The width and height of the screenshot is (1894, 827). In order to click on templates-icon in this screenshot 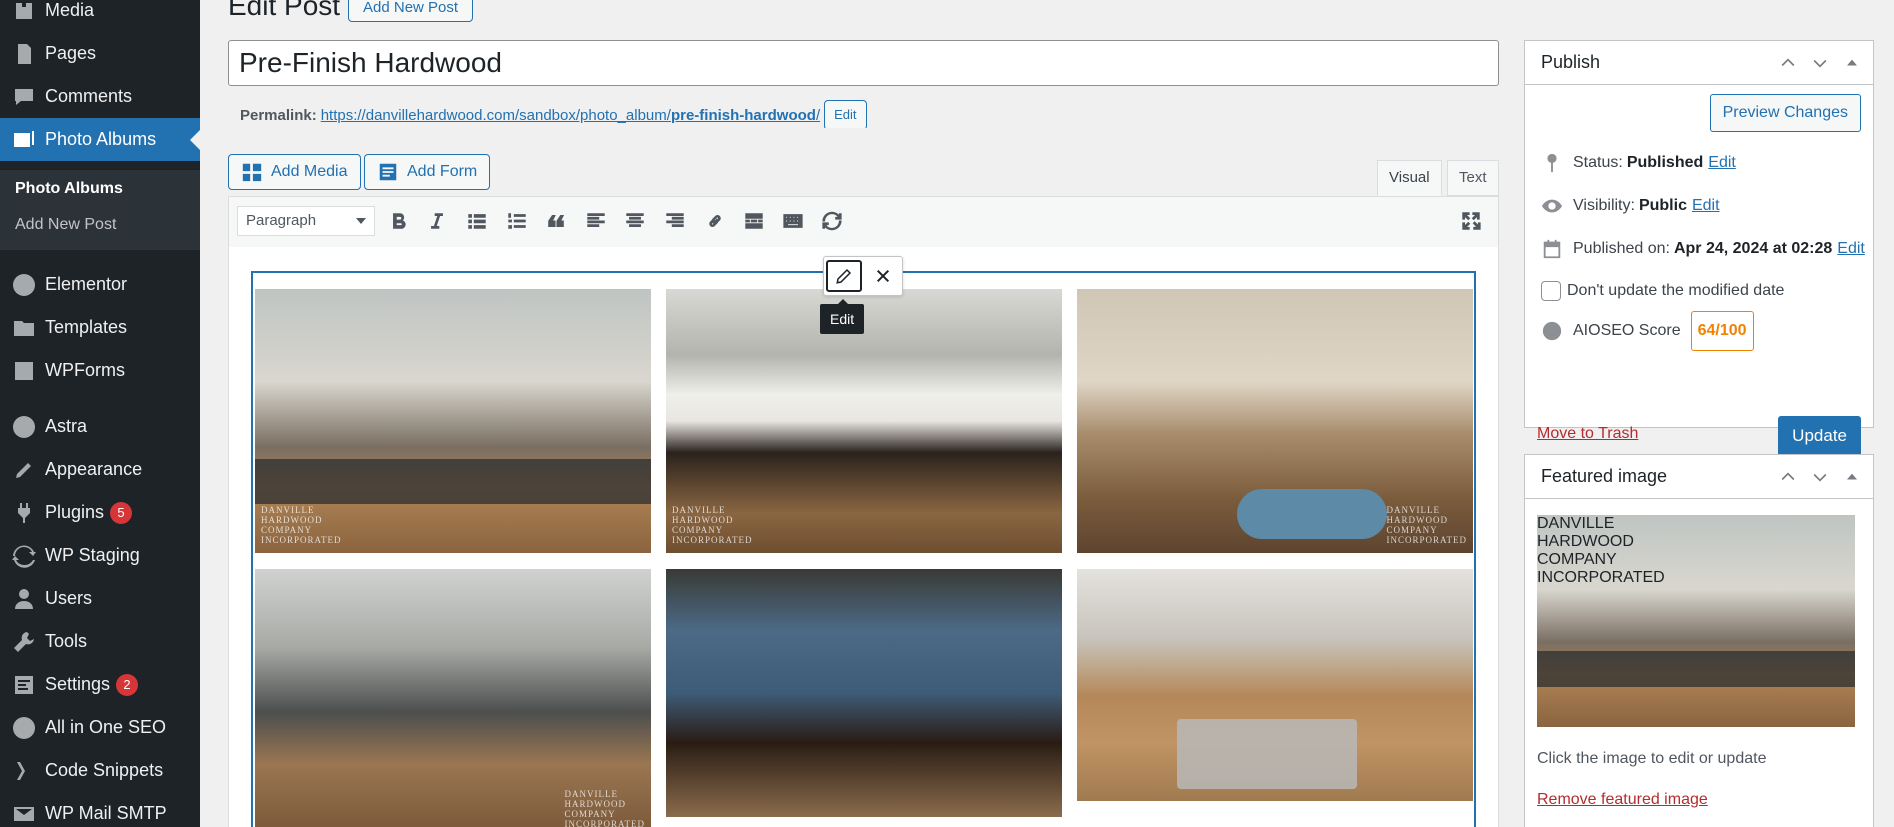, I will do `click(24, 328)`.